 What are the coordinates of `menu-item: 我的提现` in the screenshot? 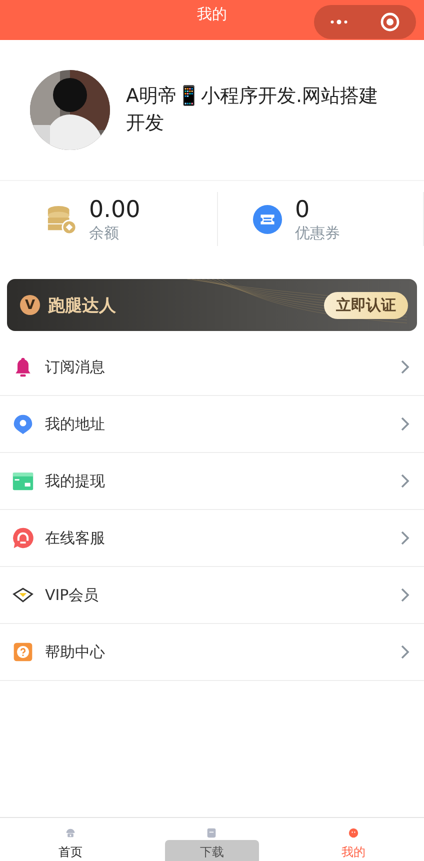 It's located at (212, 481).